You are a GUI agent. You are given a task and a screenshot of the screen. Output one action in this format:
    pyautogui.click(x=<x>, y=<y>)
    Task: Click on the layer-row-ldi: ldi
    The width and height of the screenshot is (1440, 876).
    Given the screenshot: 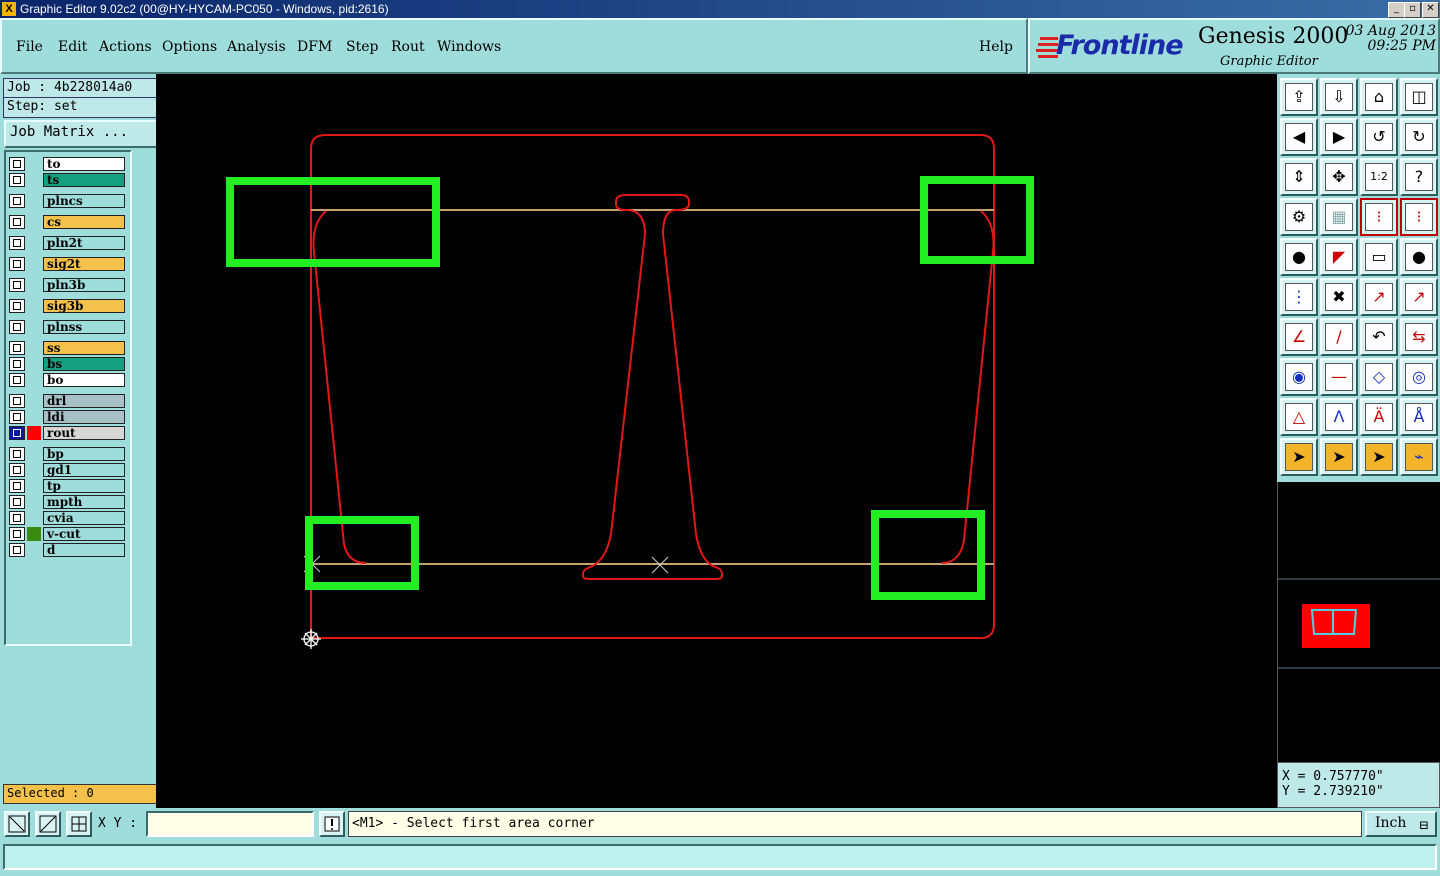 What is the action you would take?
    pyautogui.click(x=67, y=417)
    